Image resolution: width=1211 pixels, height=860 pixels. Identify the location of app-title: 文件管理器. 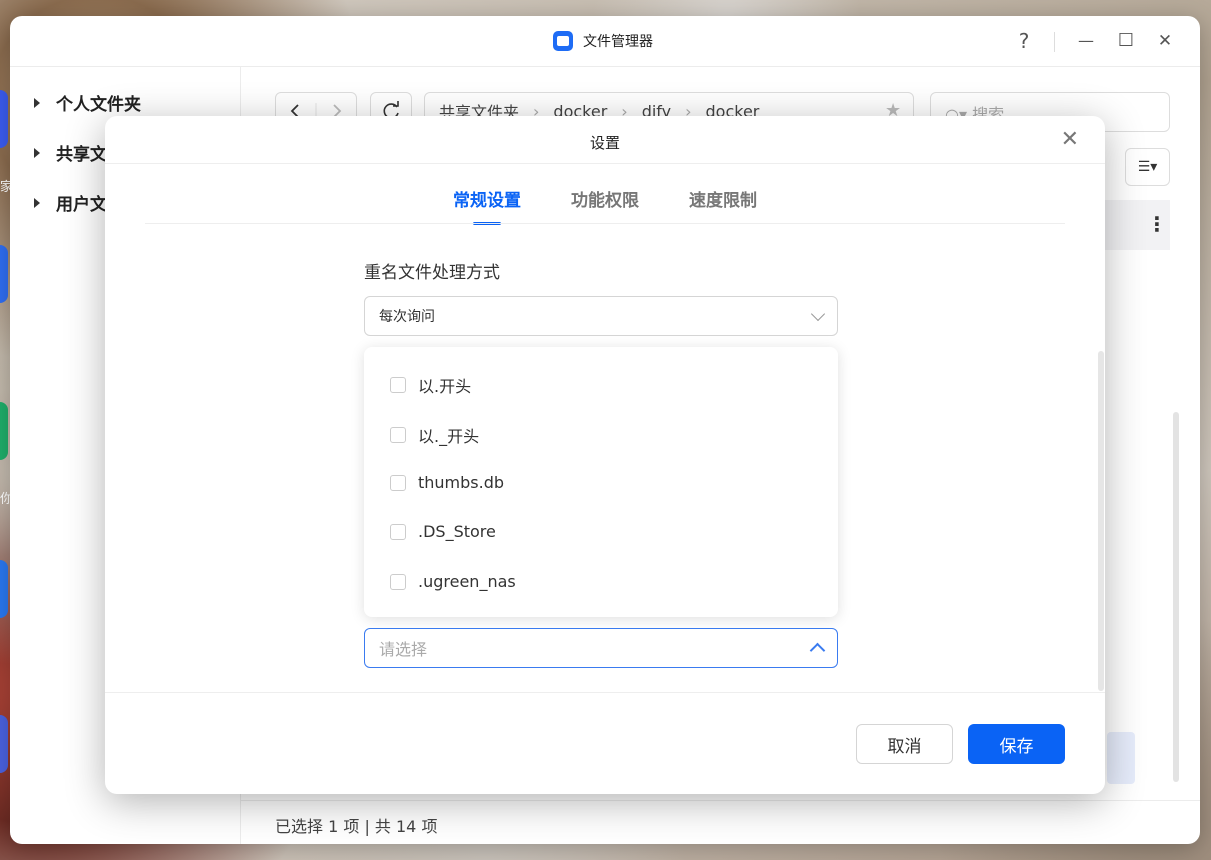
(603, 41).